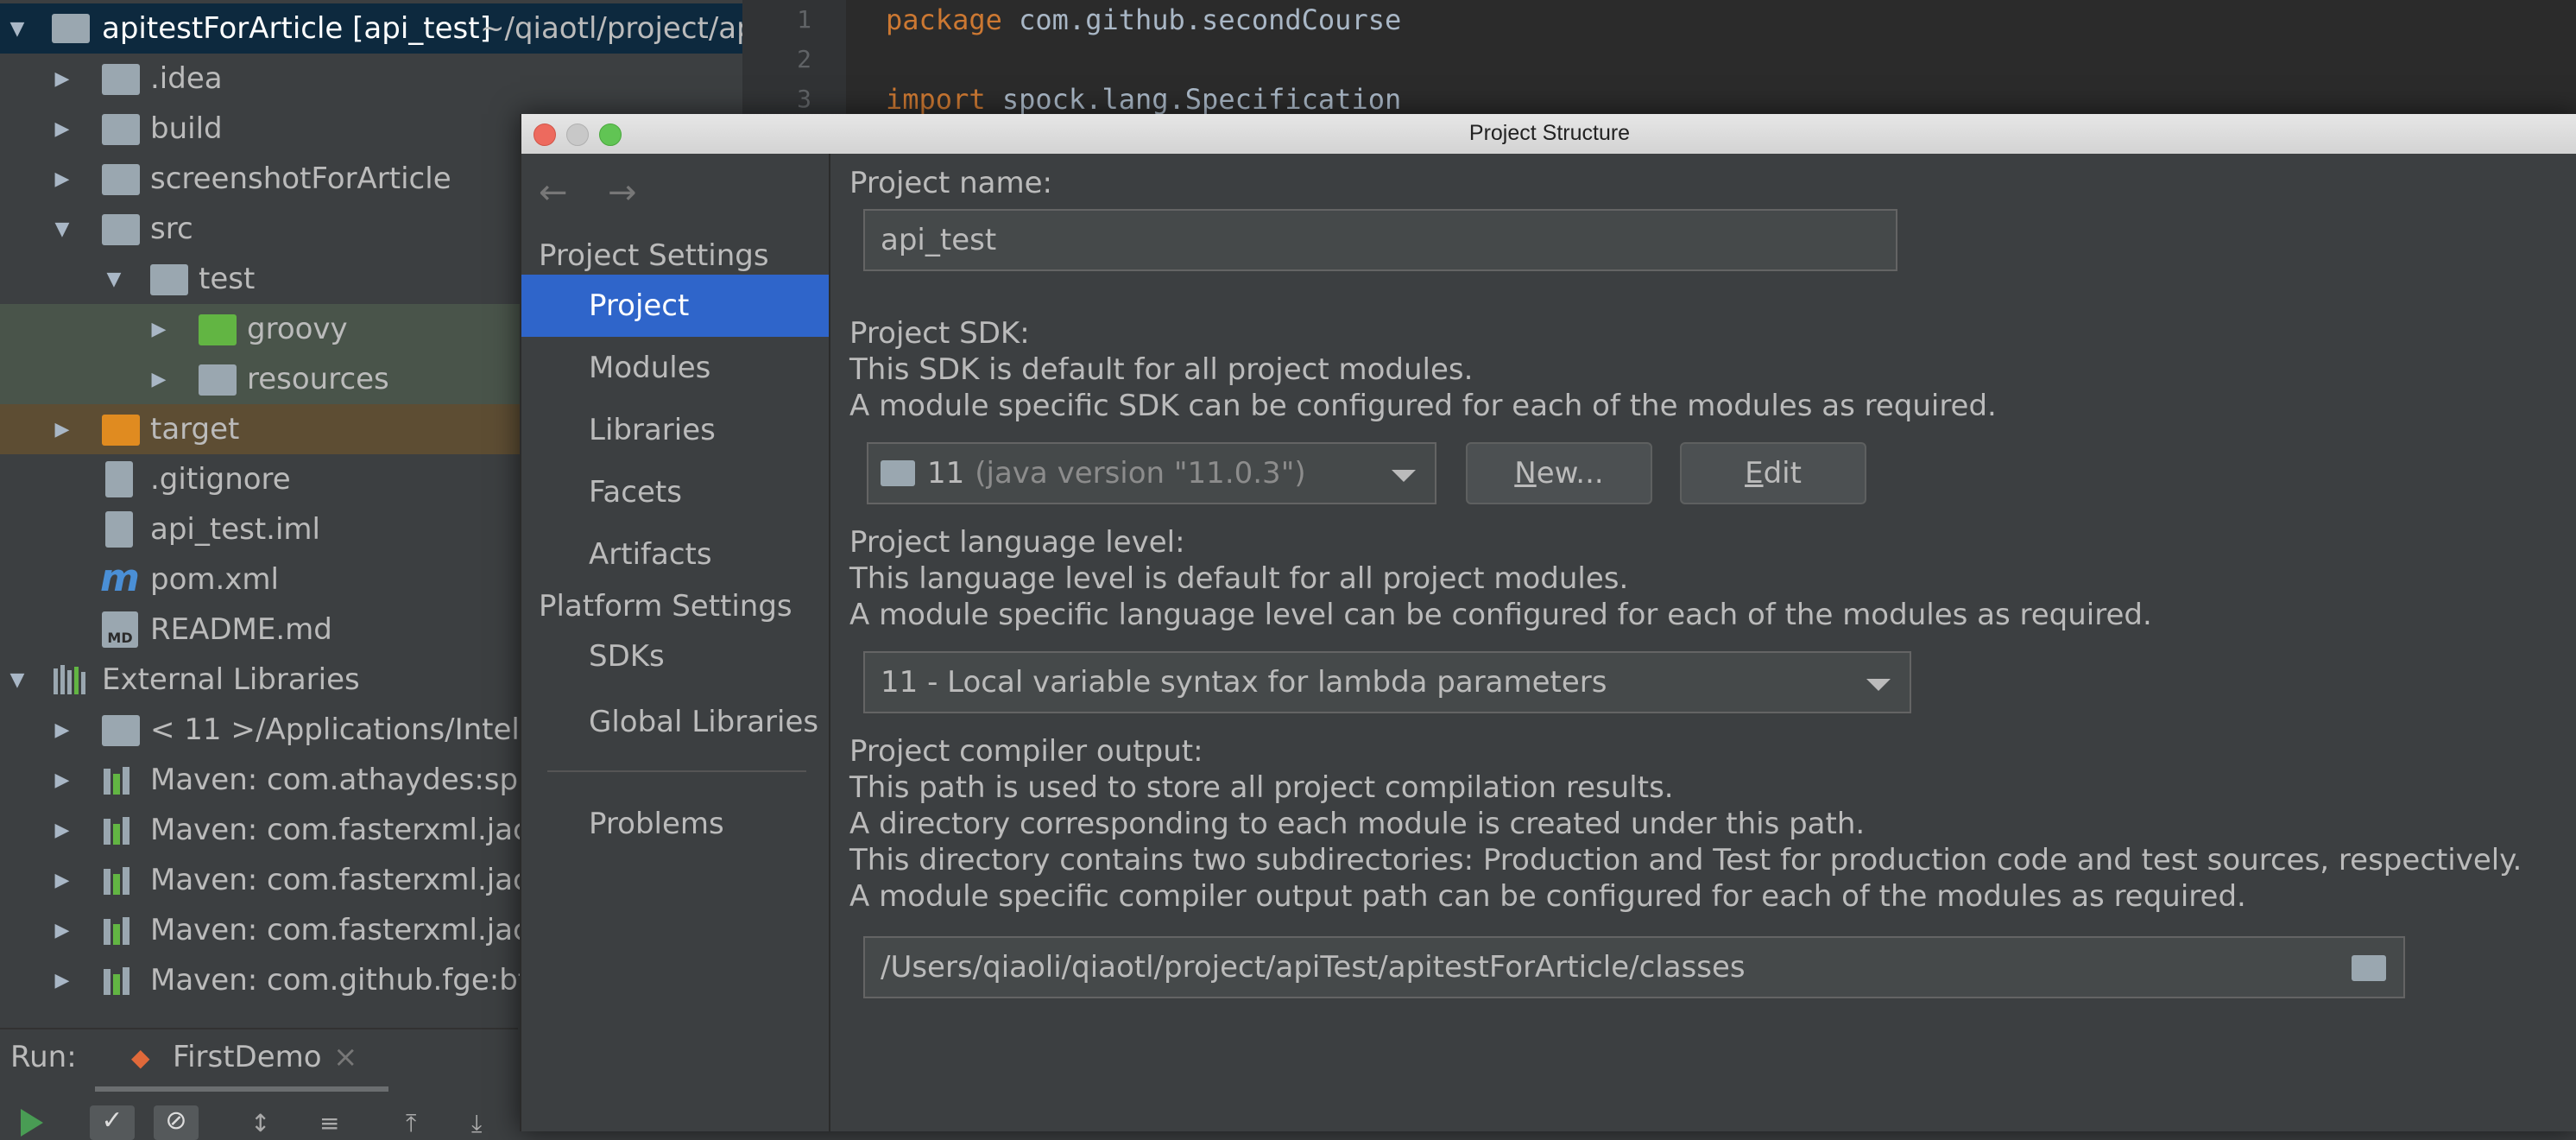  I want to click on dialog-titlebar: Project Structure, so click(1548, 134).